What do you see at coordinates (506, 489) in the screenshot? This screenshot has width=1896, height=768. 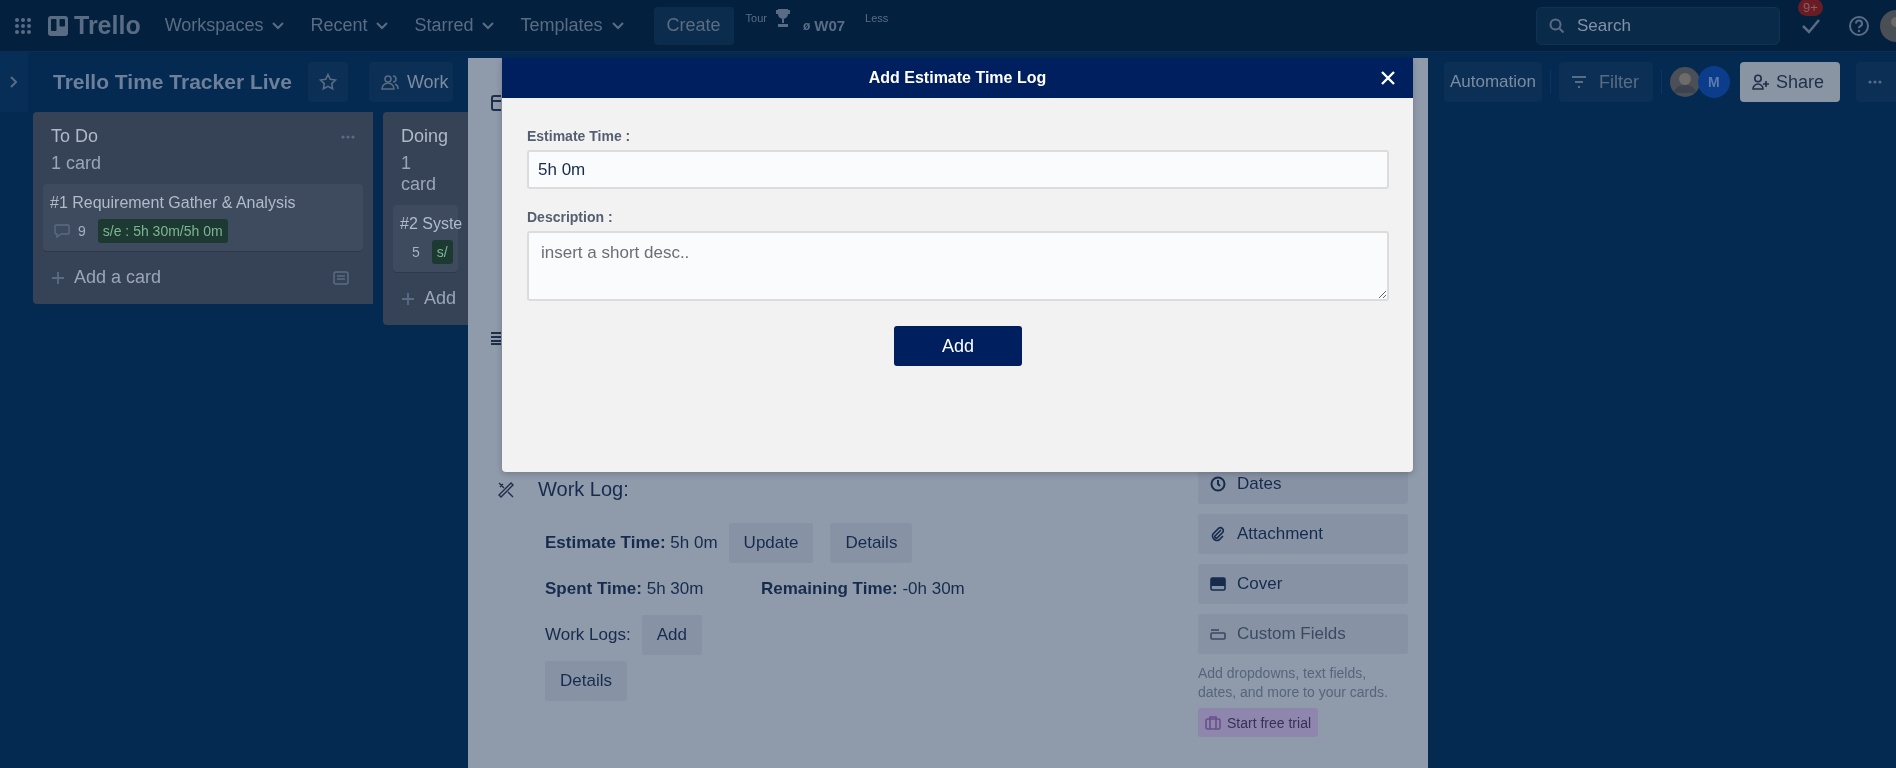 I see `ruler-pencil-icon` at bounding box center [506, 489].